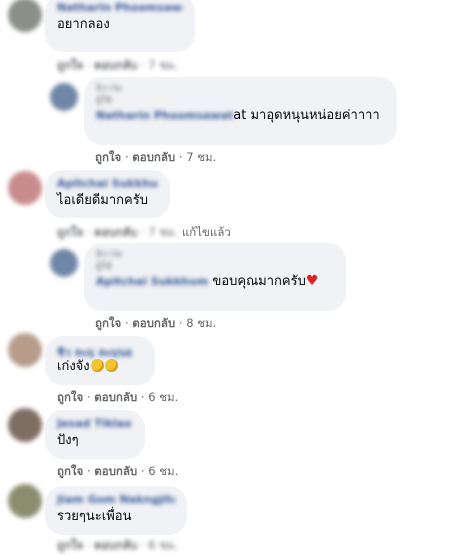 Image resolution: width=465 pixels, height=555 pixels. What do you see at coordinates (201, 323) in the screenshot?
I see `comment-time: 8 ชม.` at bounding box center [201, 323].